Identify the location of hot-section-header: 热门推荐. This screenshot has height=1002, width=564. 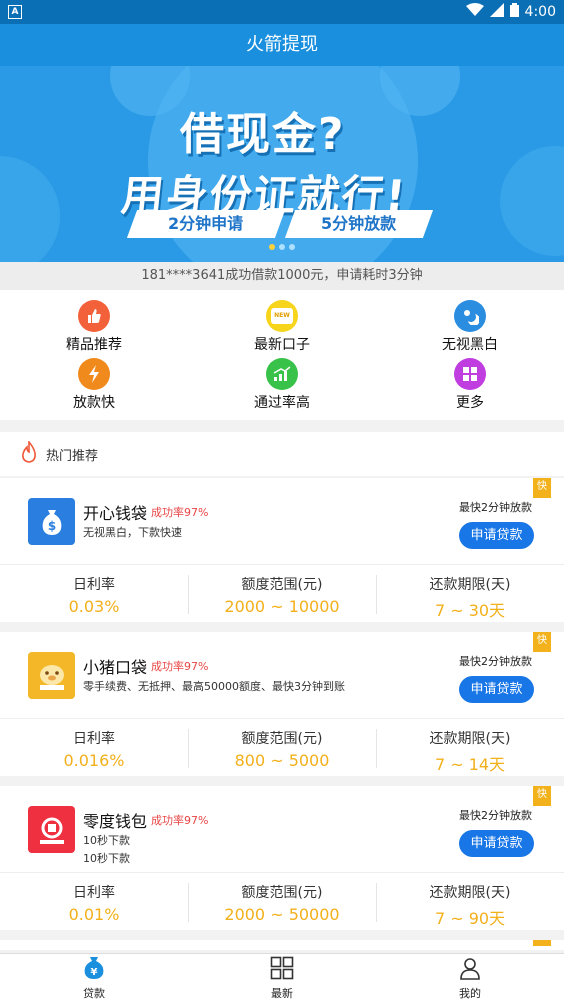
(282, 454).